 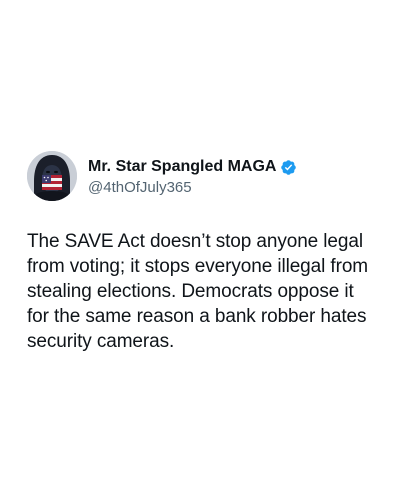 I want to click on display-name: Mr. Star Spangled MAGA, so click(x=182, y=167).